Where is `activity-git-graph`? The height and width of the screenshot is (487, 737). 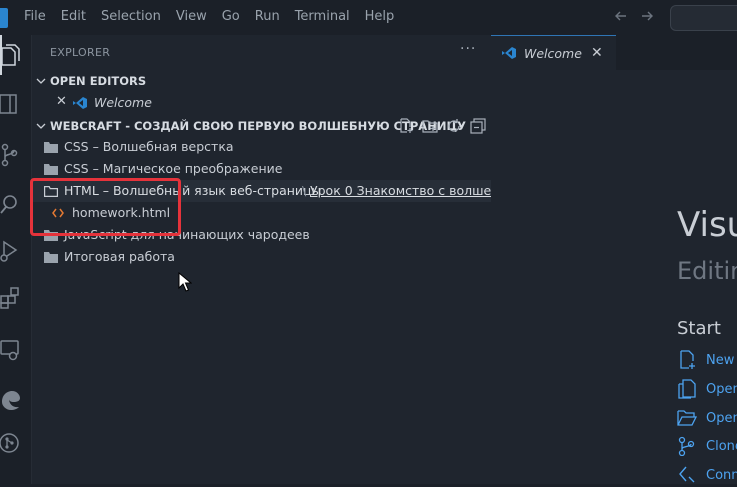
activity-git-graph is located at coordinates (15, 443).